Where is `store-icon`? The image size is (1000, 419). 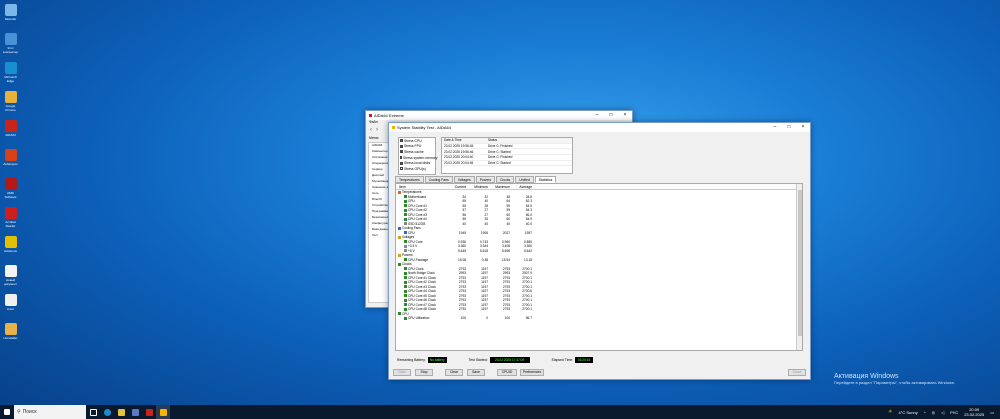
store-icon is located at coordinates (135, 412).